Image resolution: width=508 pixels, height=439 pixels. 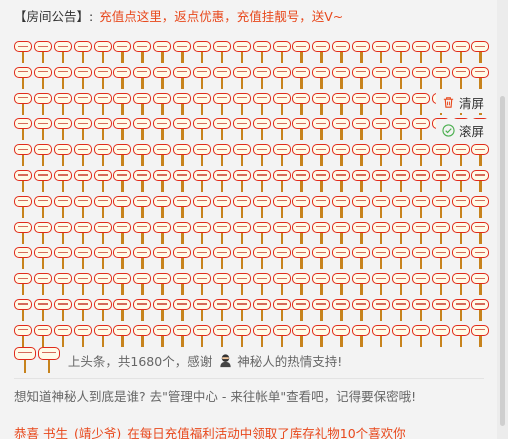 I want to click on clear-screen-label: 清屏, so click(x=472, y=103).